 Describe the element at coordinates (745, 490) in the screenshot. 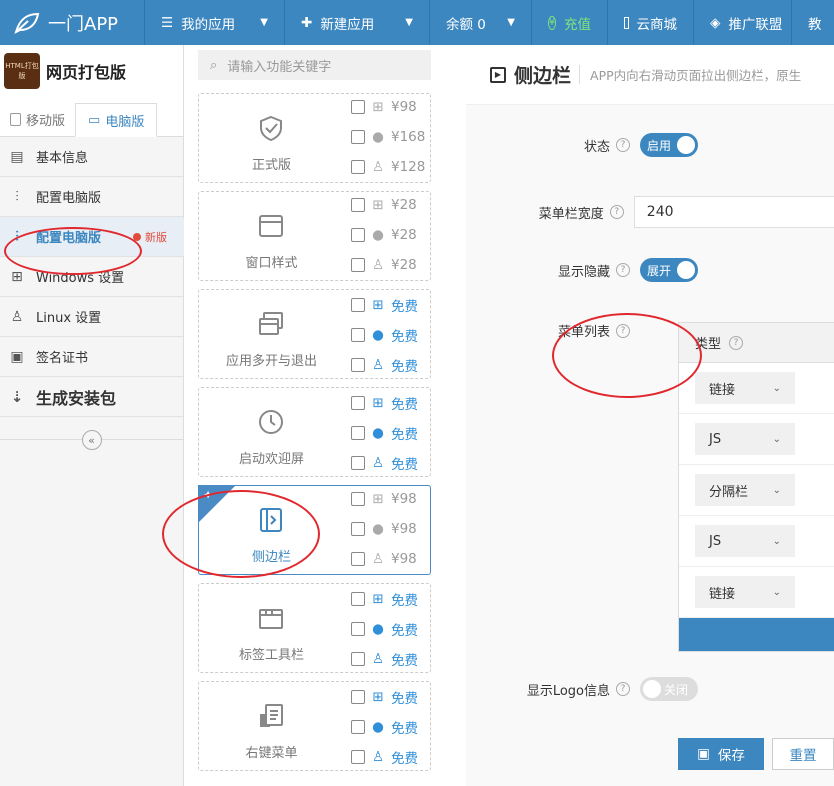

I see `menu-type-select: 分隔栏 ⌄` at that location.